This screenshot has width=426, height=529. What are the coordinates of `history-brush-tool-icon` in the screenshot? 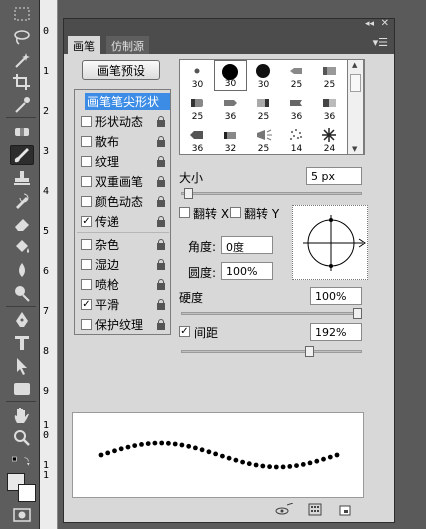 It's located at (22, 201).